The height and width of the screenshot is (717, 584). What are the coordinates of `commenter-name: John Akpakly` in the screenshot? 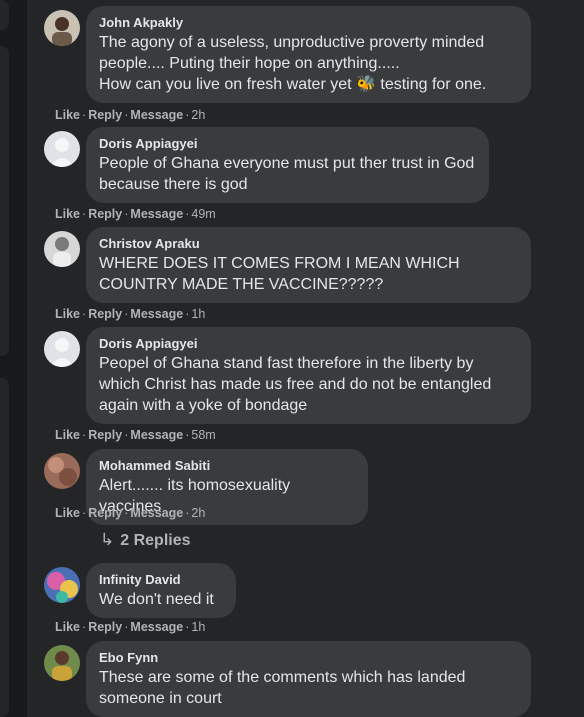 It's located at (309, 22).